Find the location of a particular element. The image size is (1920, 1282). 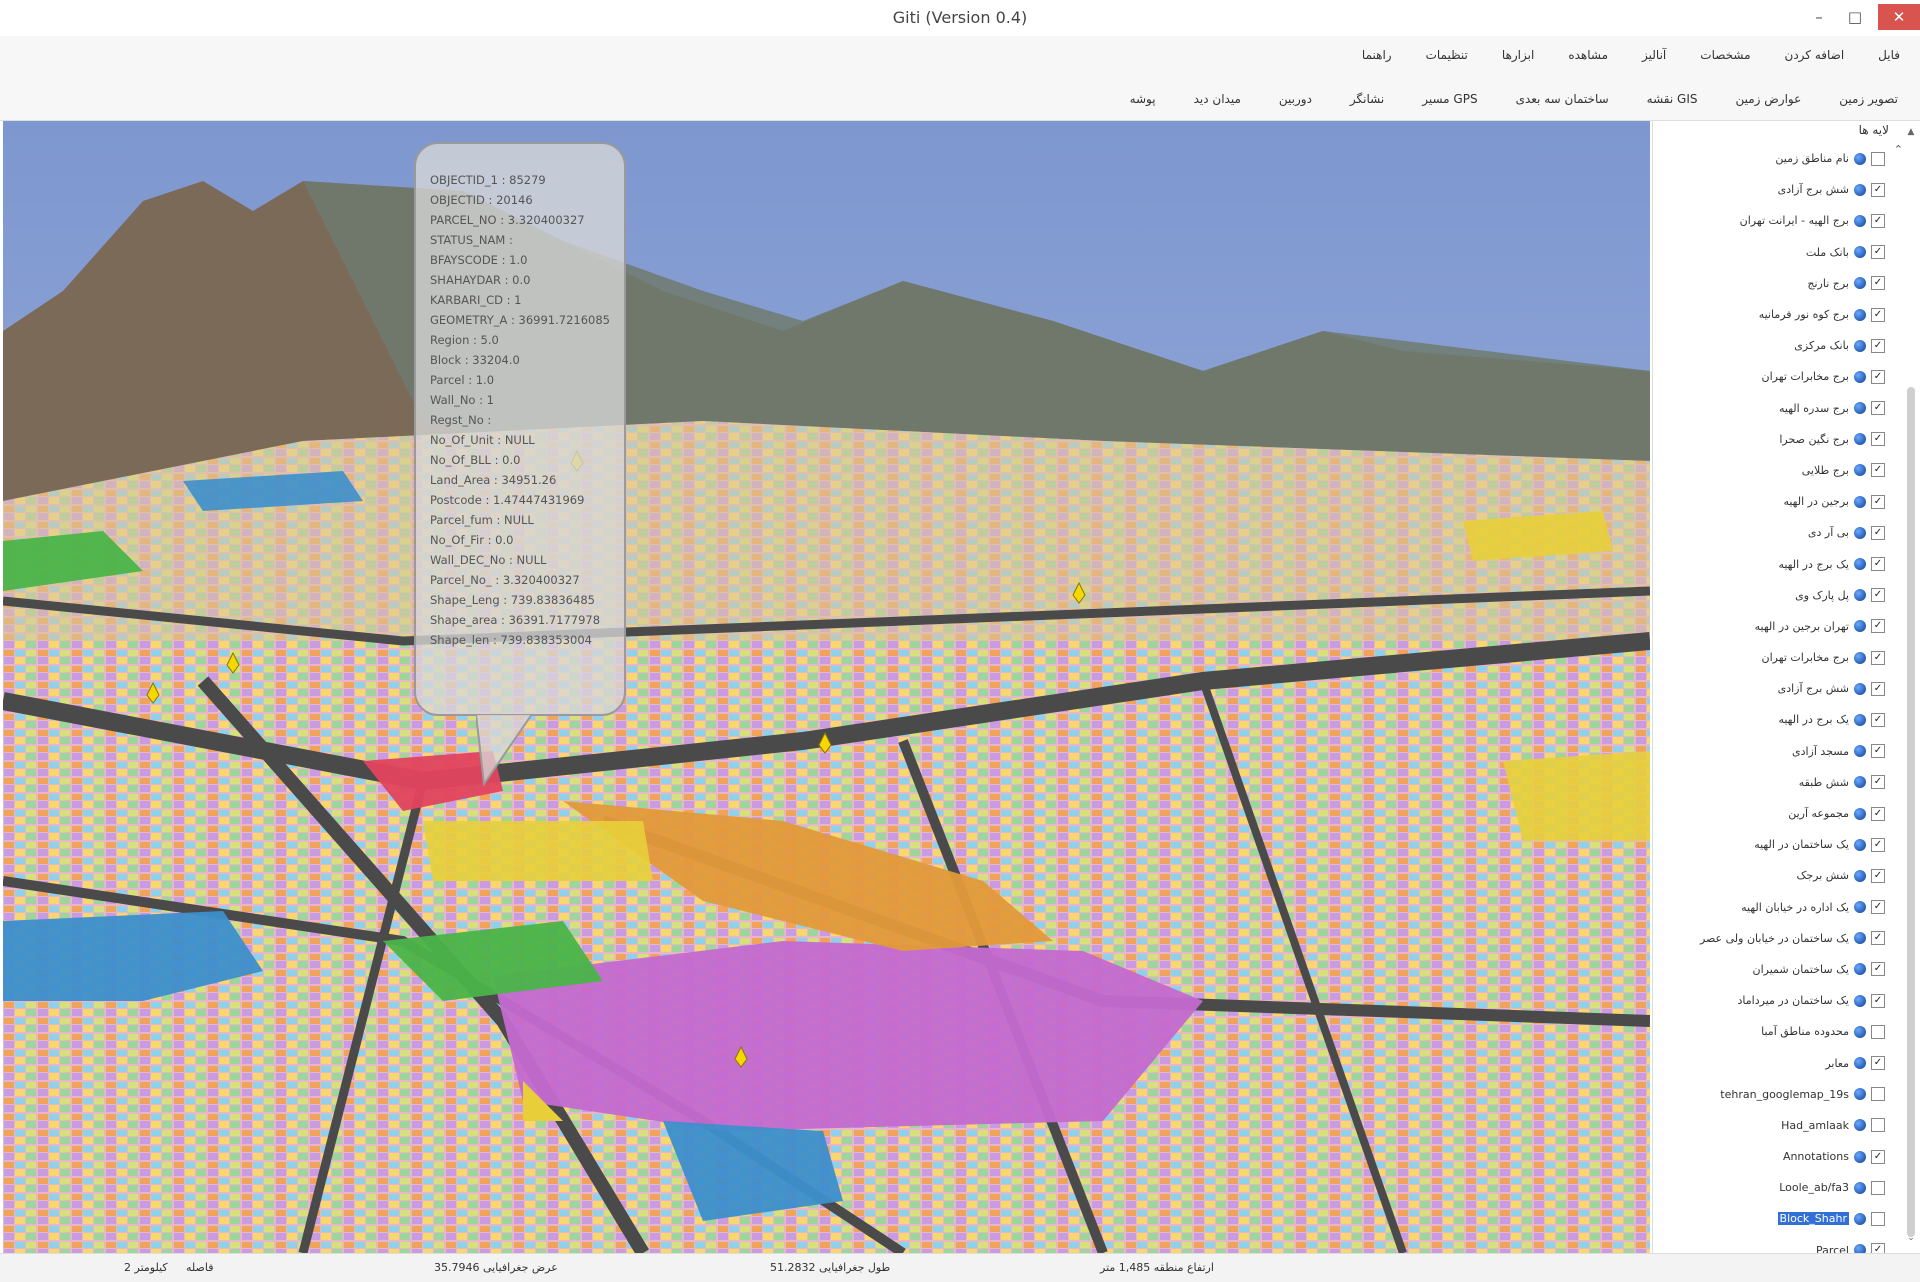

menu-properties: مشخصات is located at coordinates (1725, 55).